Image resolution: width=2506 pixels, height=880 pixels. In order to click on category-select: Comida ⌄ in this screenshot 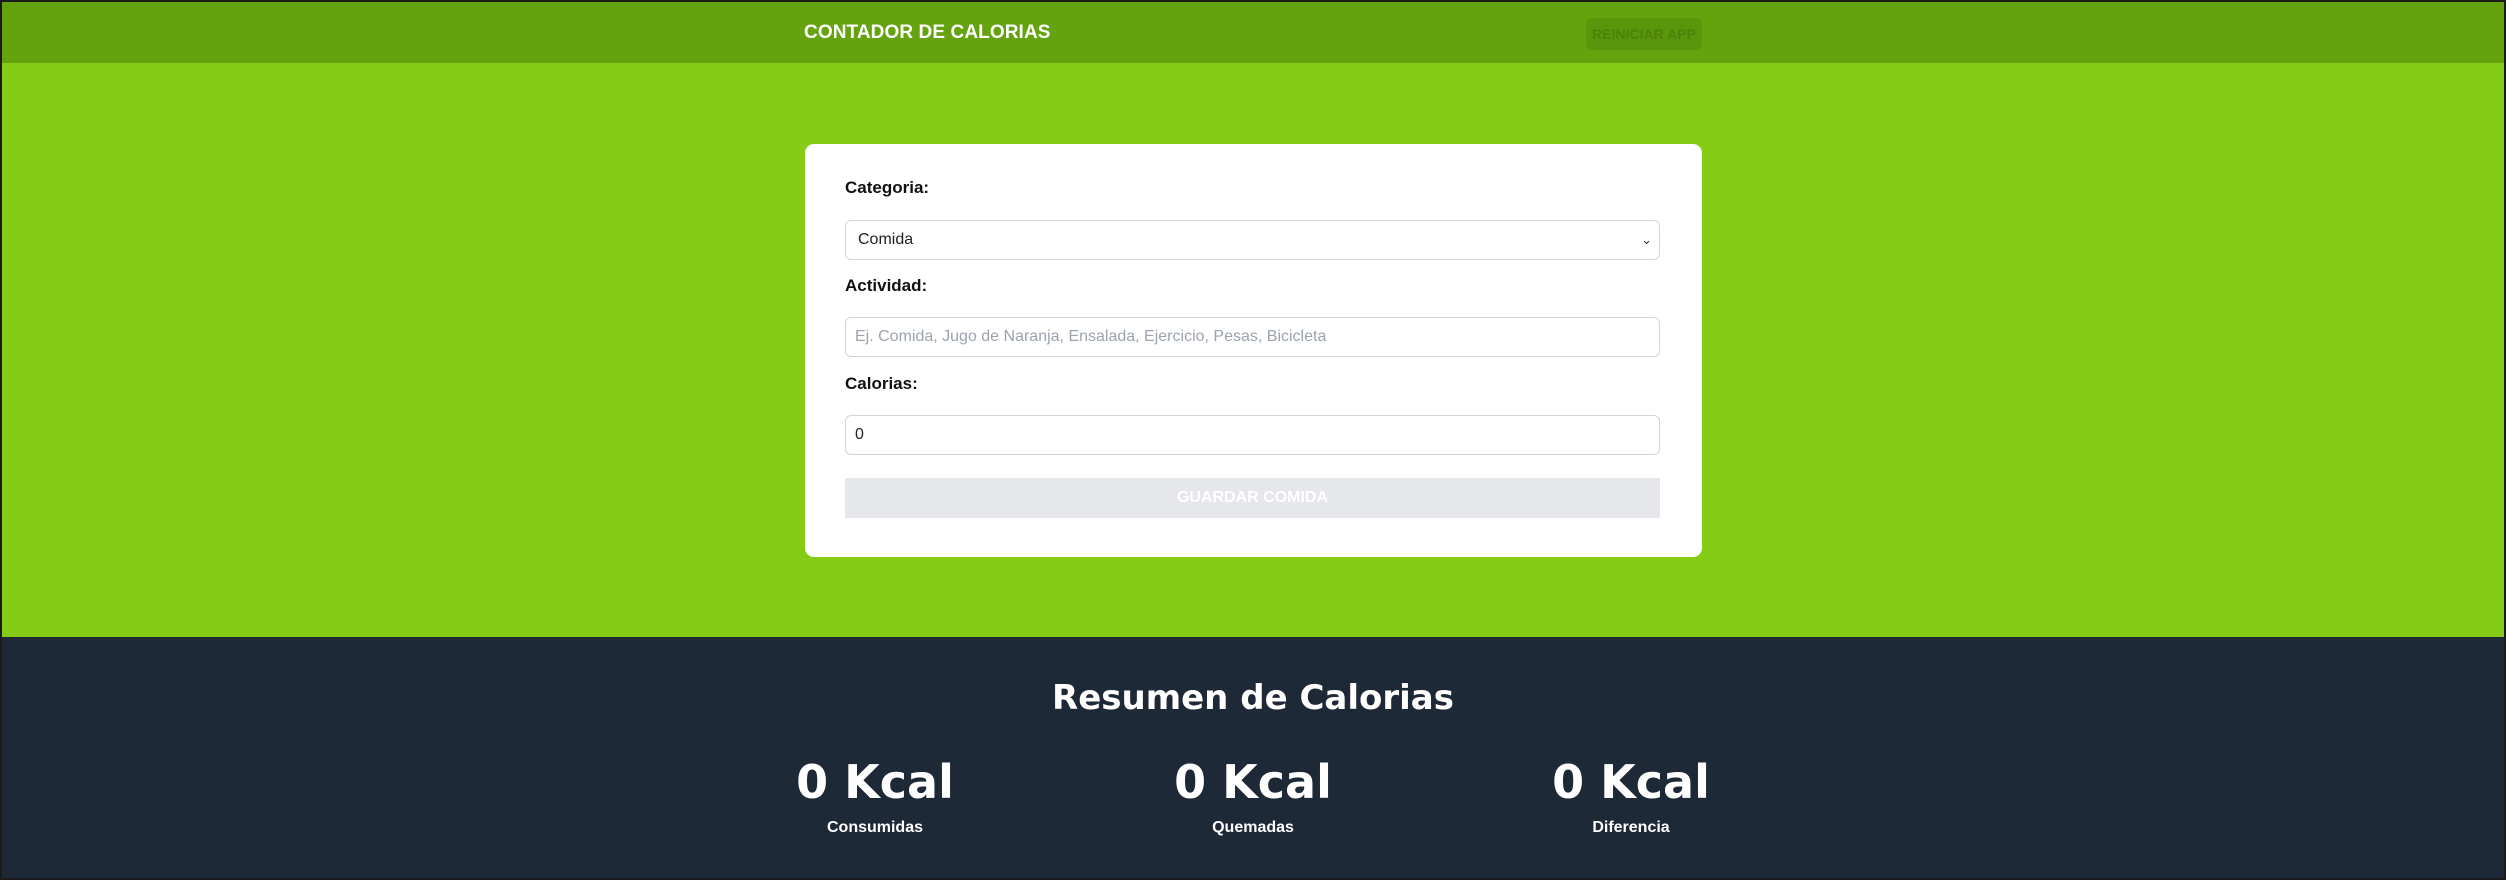, I will do `click(1252, 240)`.